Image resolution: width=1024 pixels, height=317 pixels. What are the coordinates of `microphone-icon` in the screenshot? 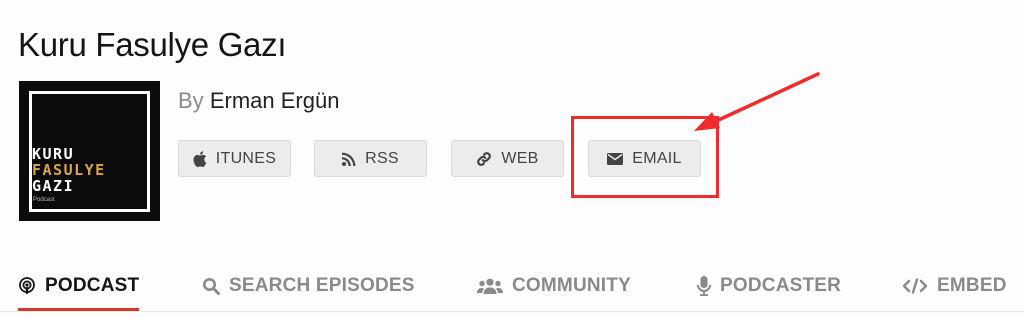 It's located at (704, 286).